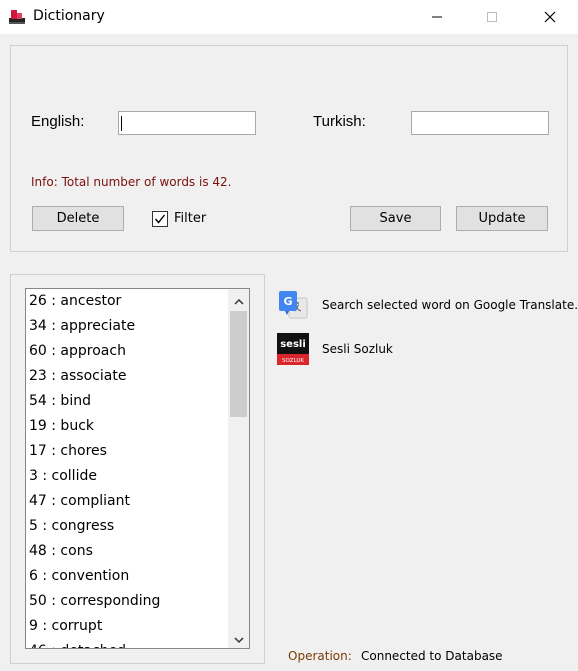 This screenshot has height=671, width=578. I want to click on list-item: 50 : corresponding, so click(127, 601).